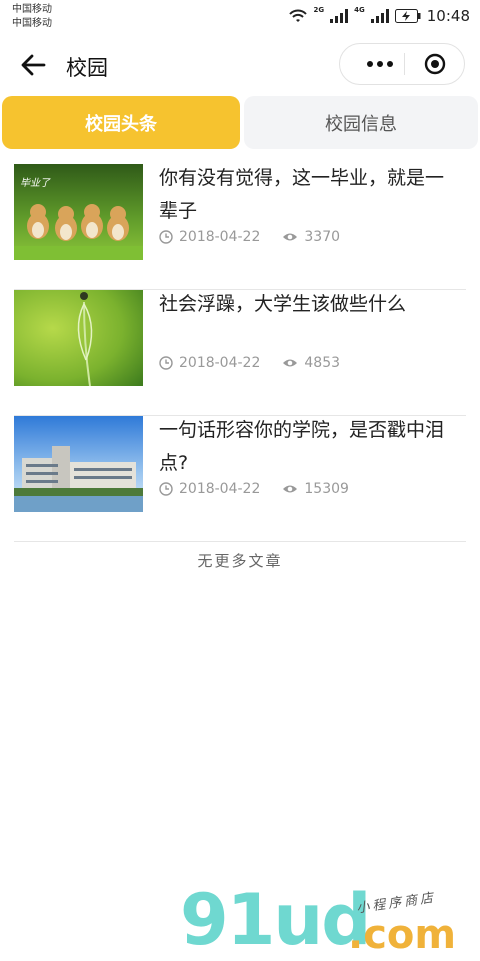  I want to click on article-title: 社会浮躁，大学生该做些什么, so click(283, 304).